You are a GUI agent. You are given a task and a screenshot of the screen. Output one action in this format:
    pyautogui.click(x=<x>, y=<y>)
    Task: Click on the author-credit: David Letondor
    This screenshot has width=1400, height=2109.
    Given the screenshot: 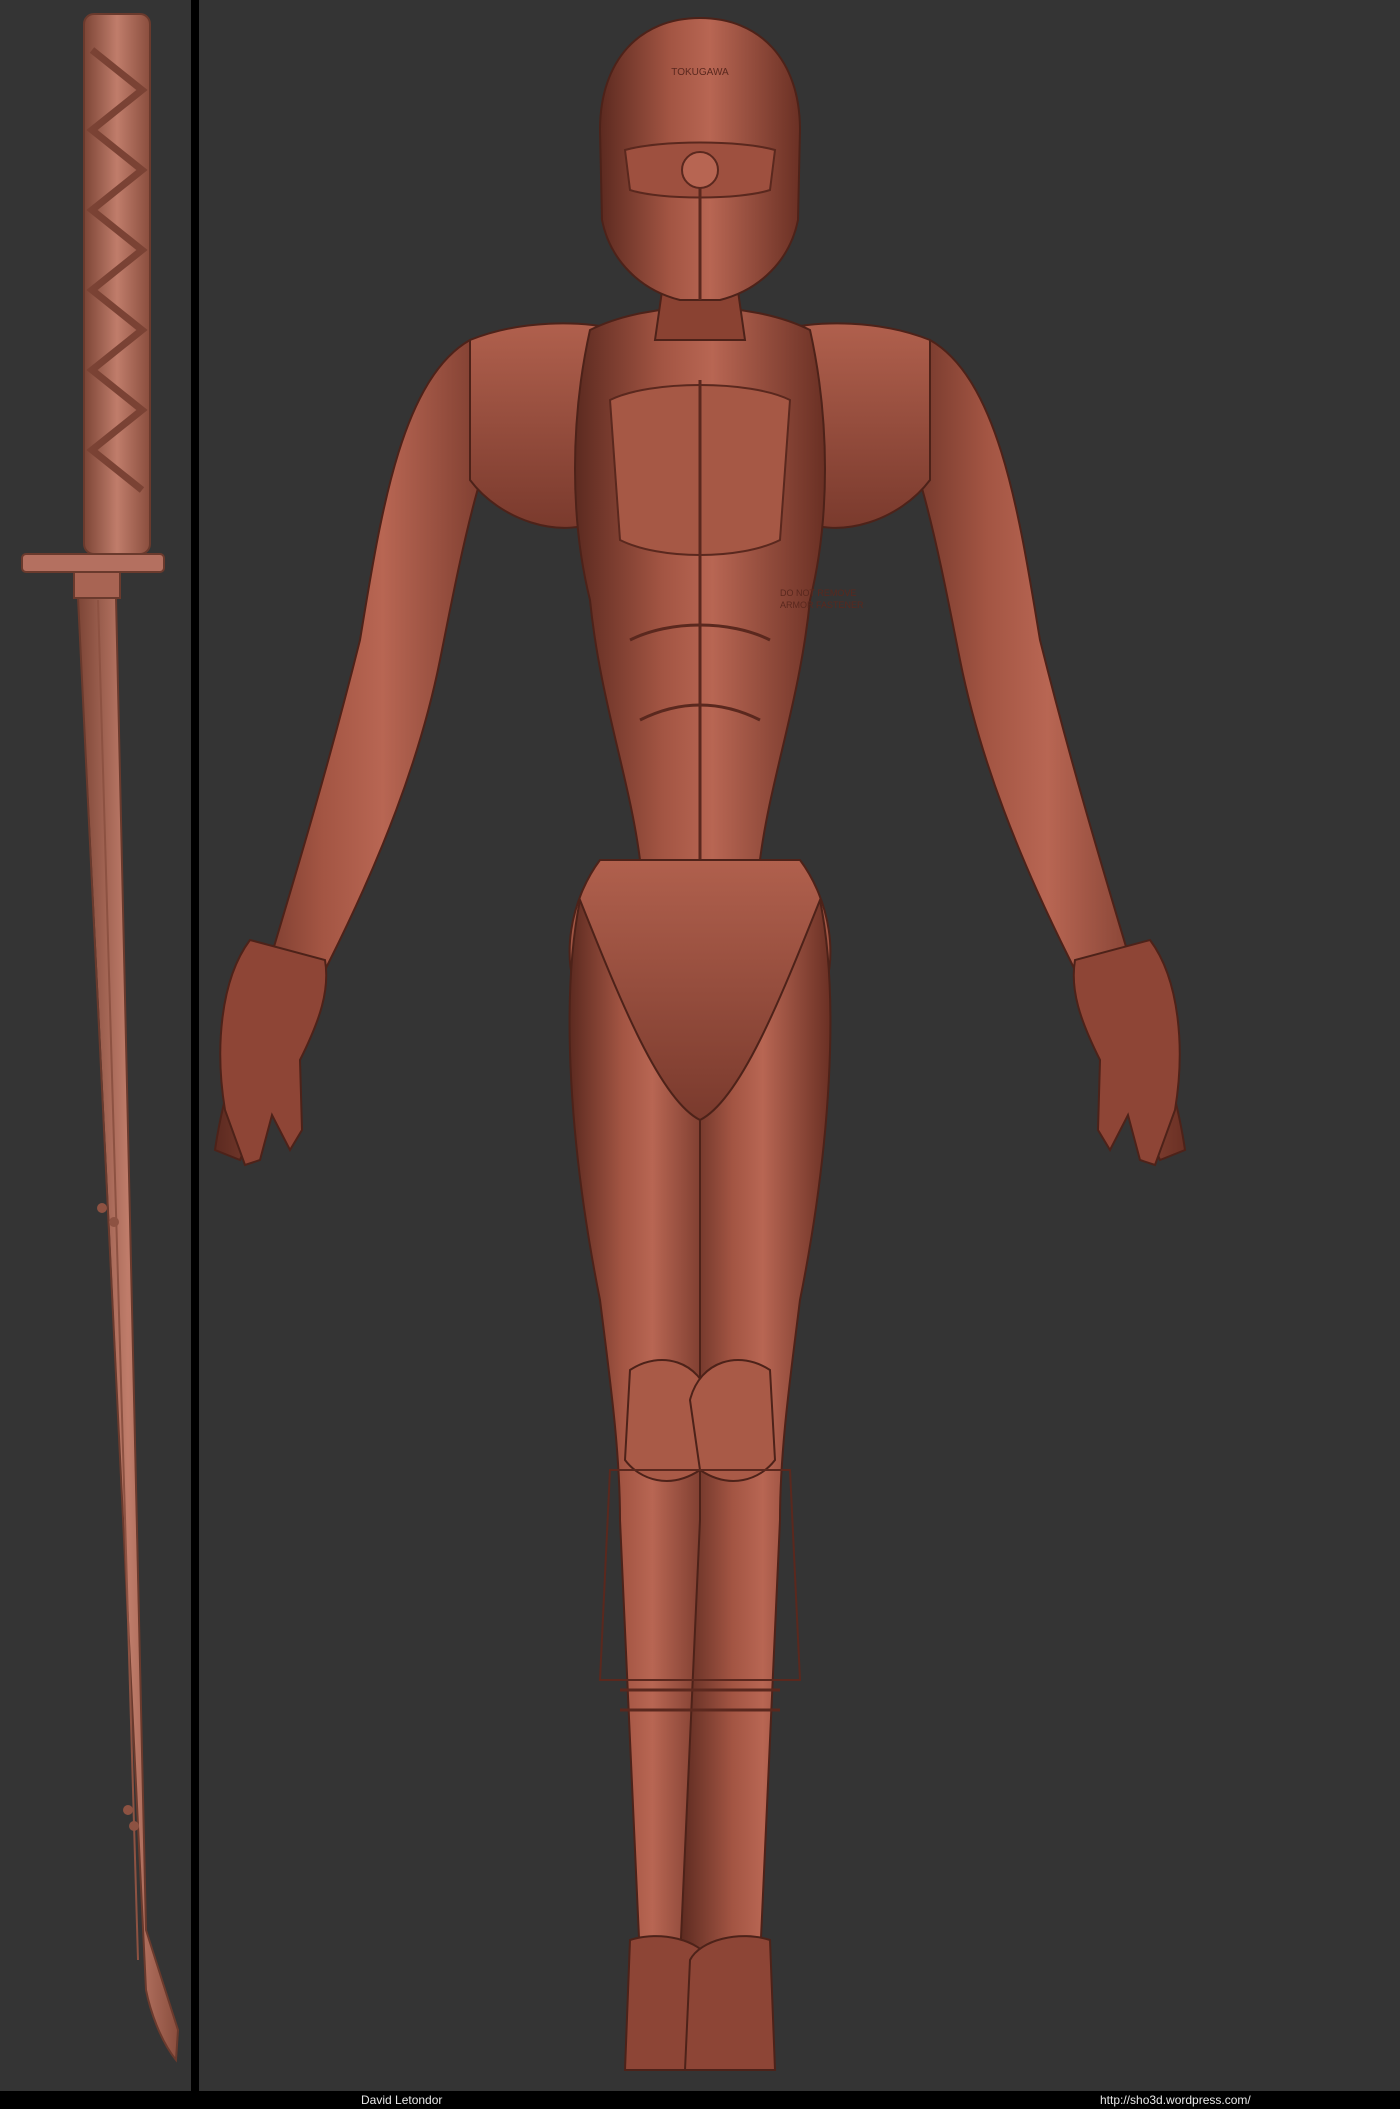 What is the action you would take?
    pyautogui.click(x=402, y=2100)
    